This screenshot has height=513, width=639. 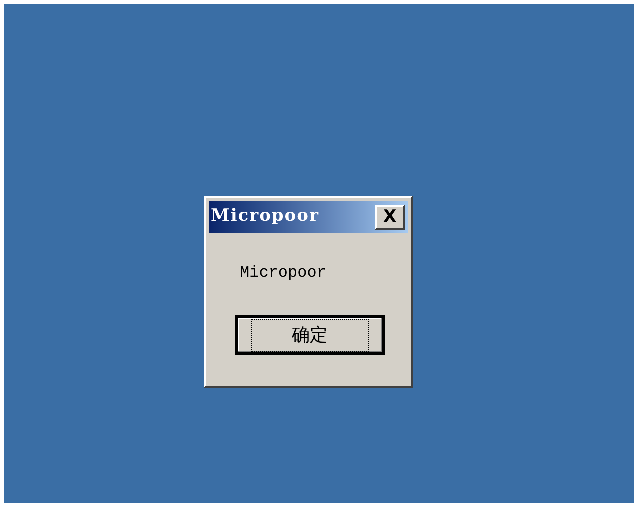 What do you see at coordinates (310, 335) in the screenshot?
I see `ok-button: 确定` at bounding box center [310, 335].